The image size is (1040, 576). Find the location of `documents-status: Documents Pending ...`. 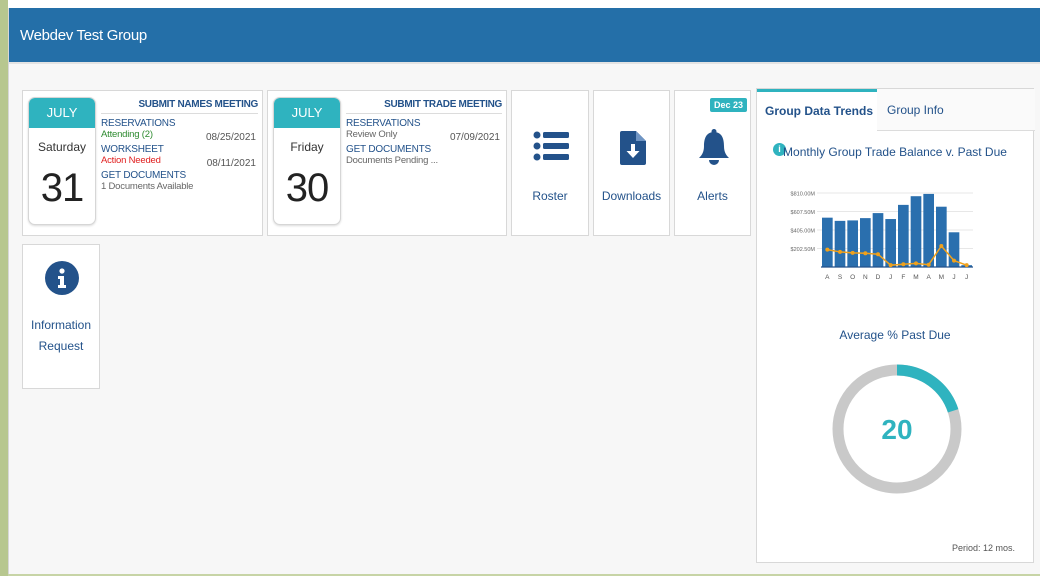

documents-status: Documents Pending ... is located at coordinates (392, 160).